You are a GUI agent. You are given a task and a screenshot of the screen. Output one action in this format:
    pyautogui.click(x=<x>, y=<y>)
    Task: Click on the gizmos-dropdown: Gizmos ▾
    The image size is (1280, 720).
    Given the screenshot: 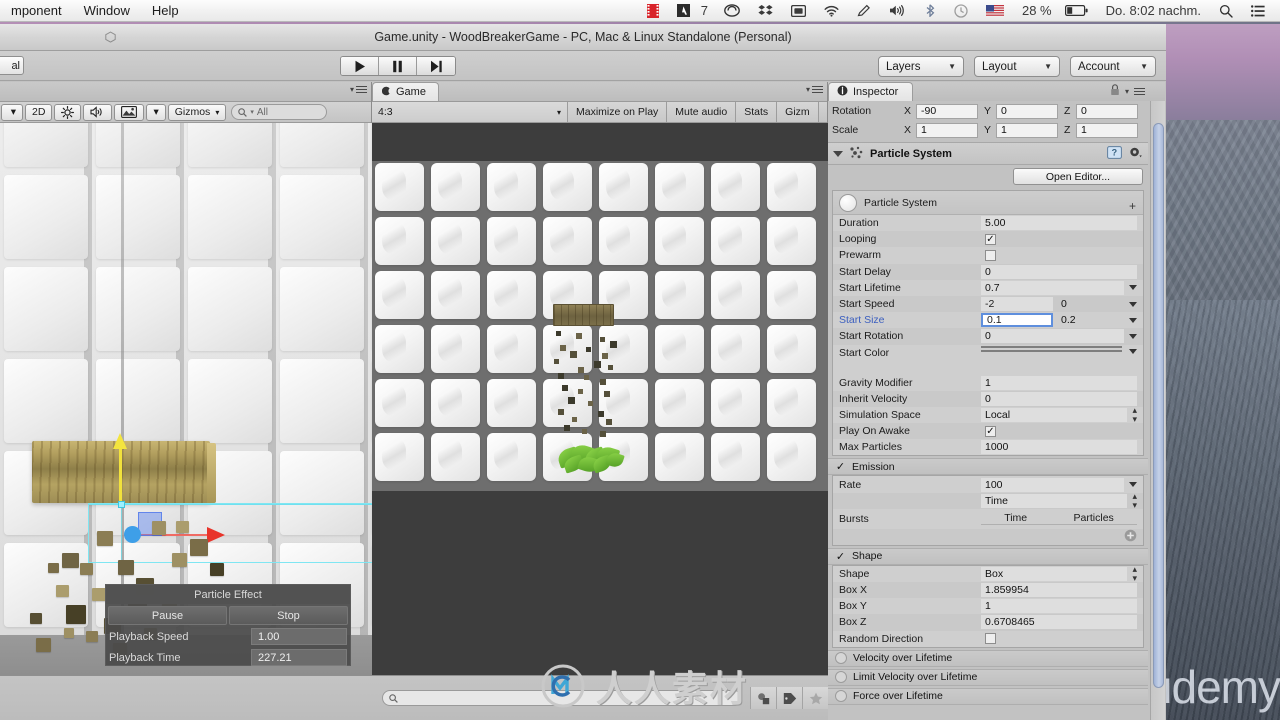 What is the action you would take?
    pyautogui.click(x=197, y=112)
    